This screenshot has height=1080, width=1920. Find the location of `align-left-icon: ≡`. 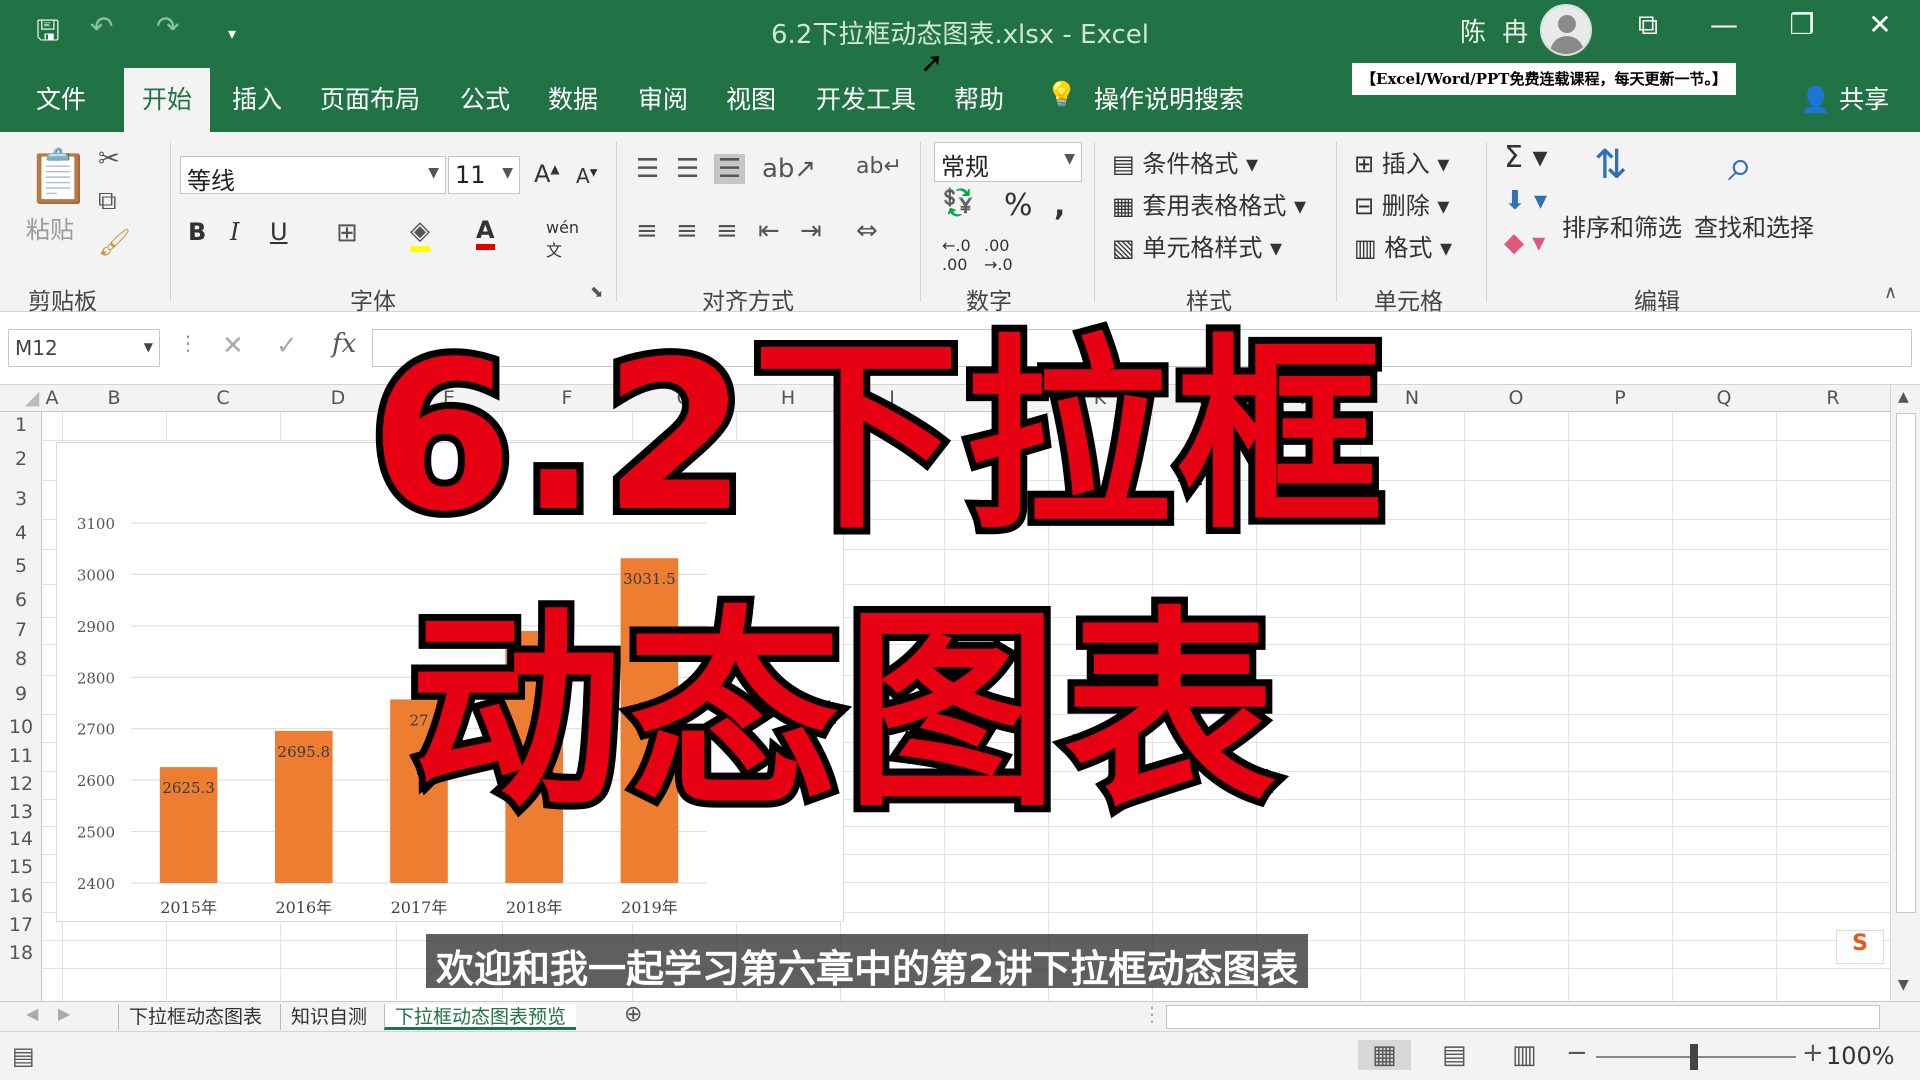

align-left-icon: ≡ is located at coordinates (647, 231).